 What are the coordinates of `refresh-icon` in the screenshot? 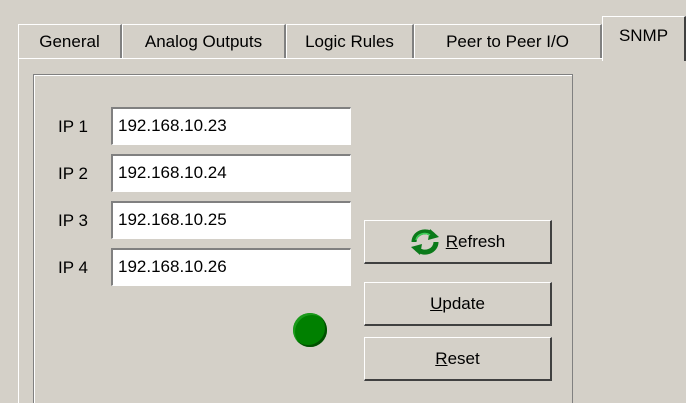 It's located at (424, 241).